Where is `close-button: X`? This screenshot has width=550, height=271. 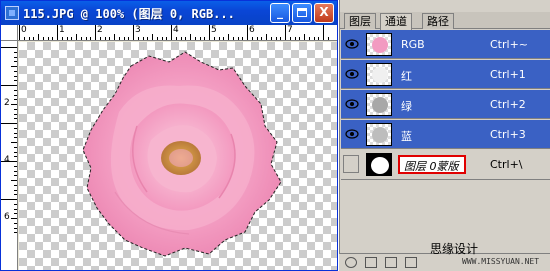
close-button: X is located at coordinates (324, 13).